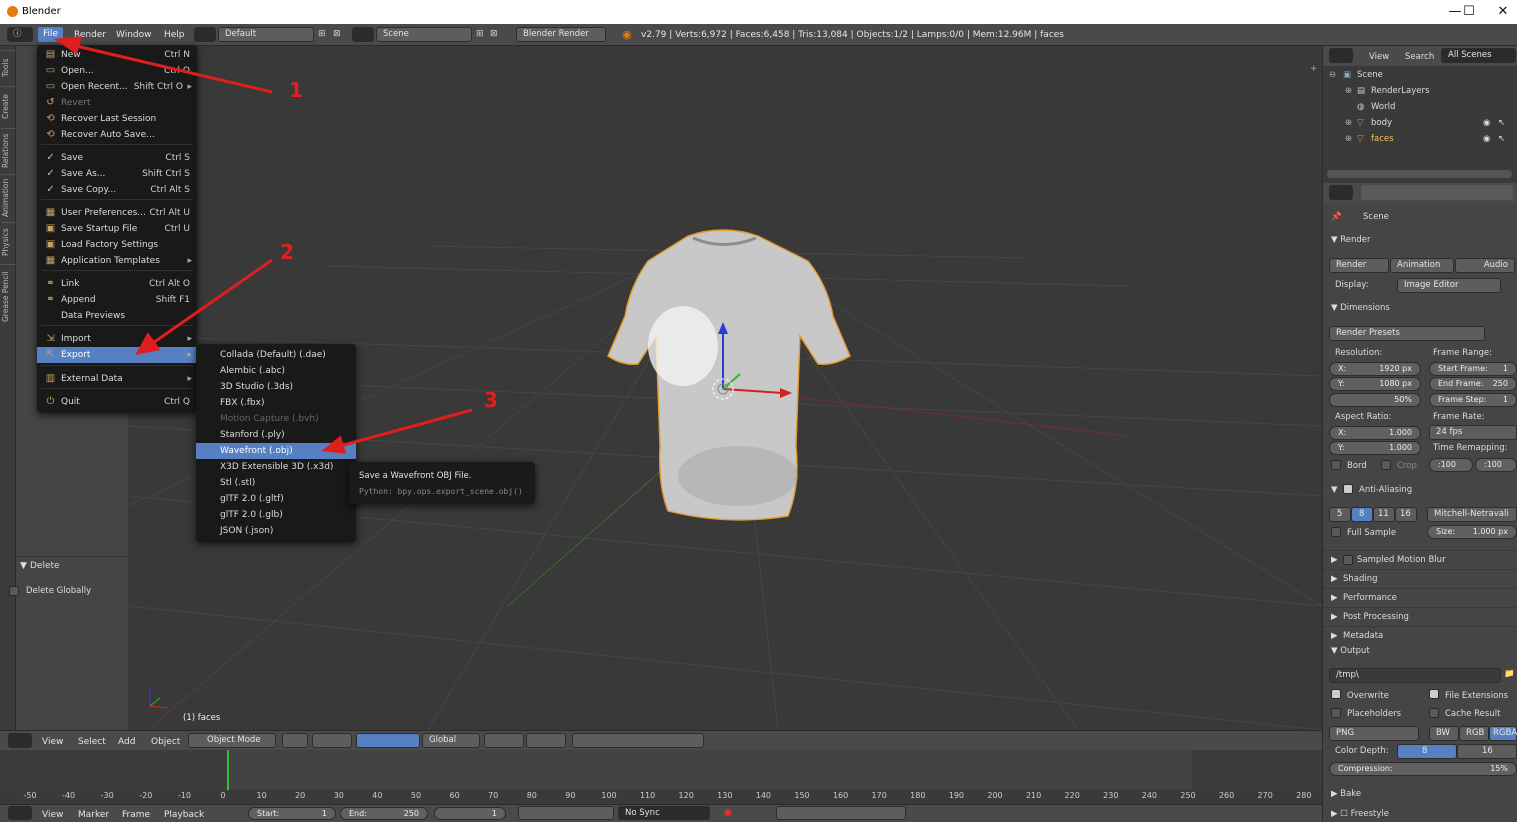 The height and width of the screenshot is (822, 1517). Describe the element at coordinates (494, 34) in the screenshot. I see `remove-scene-icon: ⊠` at that location.